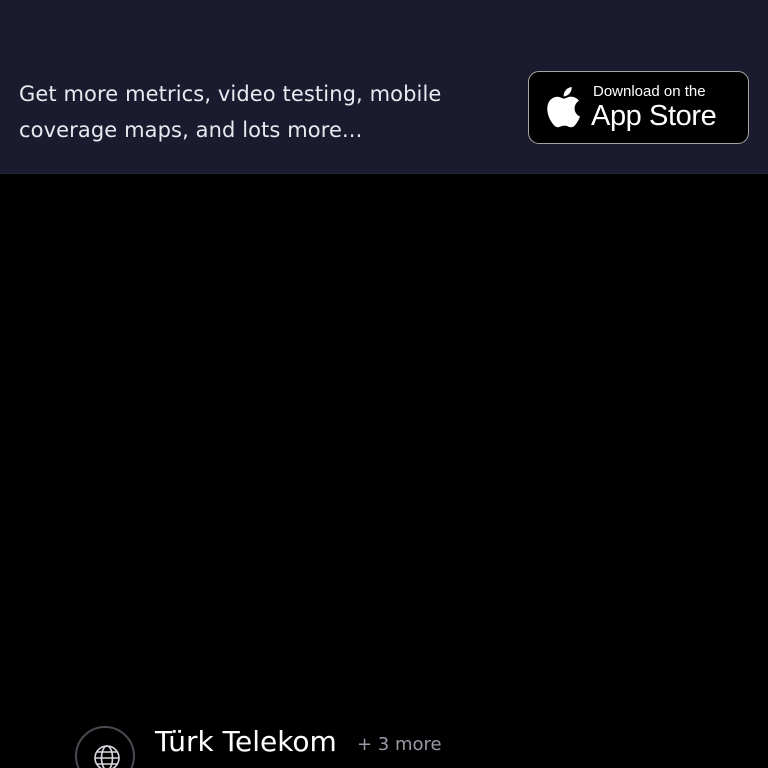 The height and width of the screenshot is (768, 768). Describe the element at coordinates (654, 116) in the screenshot. I see `app-store-badge-large-text: App Store` at that location.